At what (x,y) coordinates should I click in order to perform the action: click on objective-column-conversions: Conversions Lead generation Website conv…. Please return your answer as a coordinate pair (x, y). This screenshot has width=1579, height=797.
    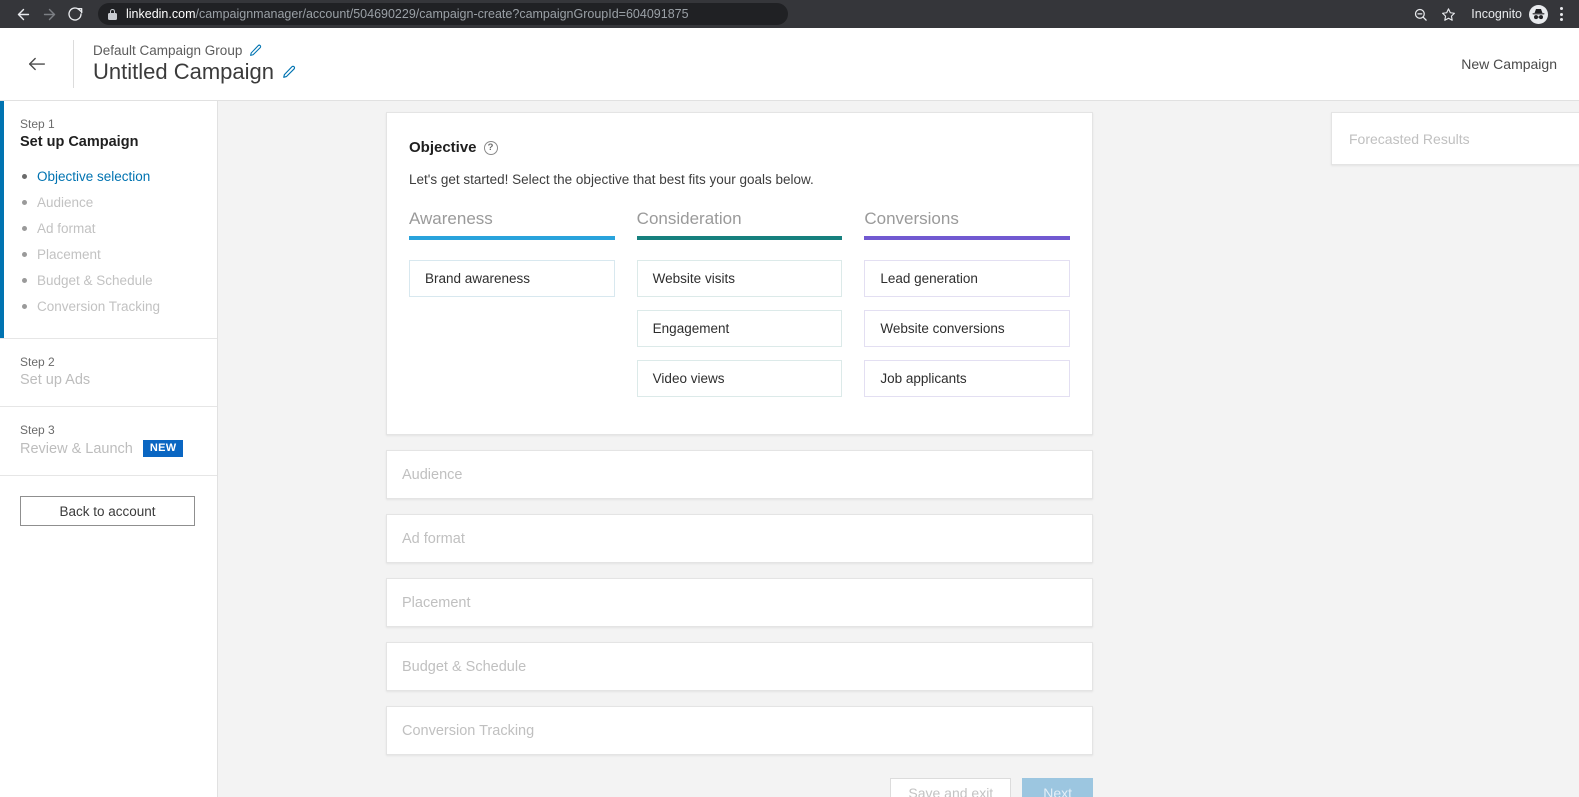
    Looking at the image, I should click on (967, 309).